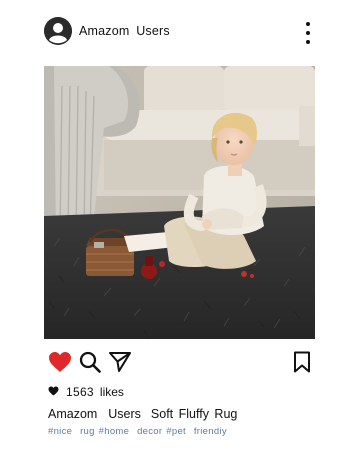  Describe the element at coordinates (111, 392) in the screenshot. I see `likes-label: likes` at that location.